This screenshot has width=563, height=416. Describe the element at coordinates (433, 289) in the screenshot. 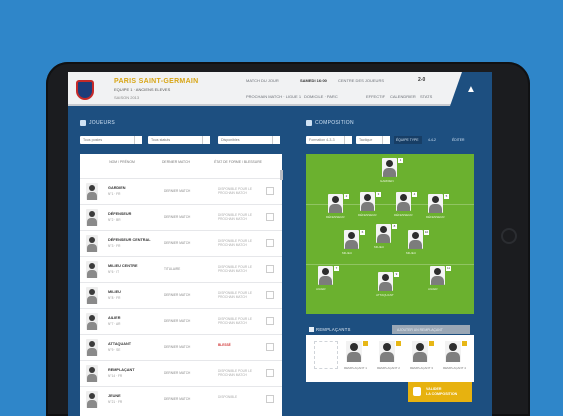

I see `pitch-player-name: AILIER` at that location.